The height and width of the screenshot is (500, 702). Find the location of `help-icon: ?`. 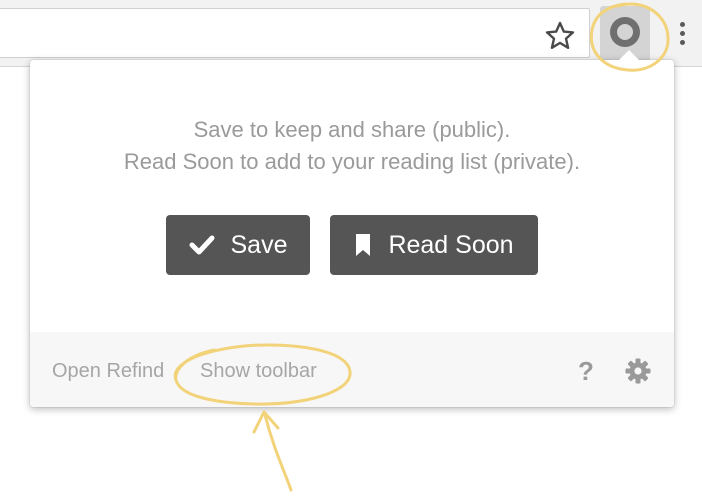

help-icon: ? is located at coordinates (586, 371).